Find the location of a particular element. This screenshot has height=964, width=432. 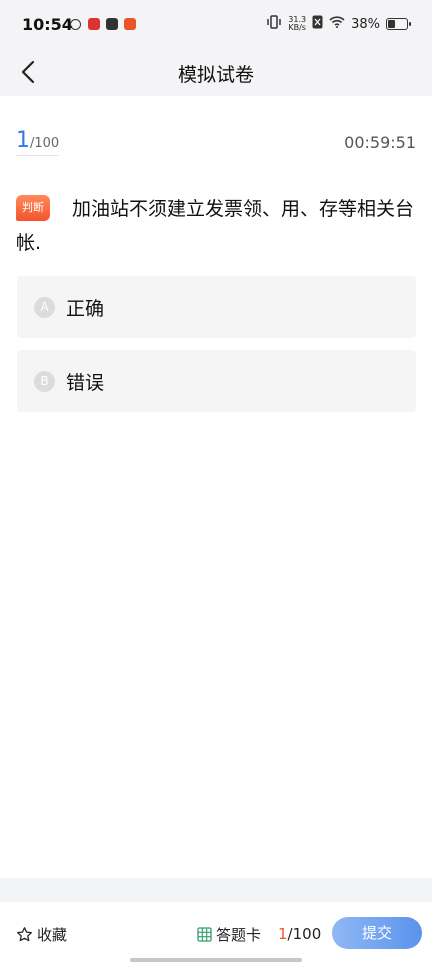

battery-percent: 38% is located at coordinates (365, 24).